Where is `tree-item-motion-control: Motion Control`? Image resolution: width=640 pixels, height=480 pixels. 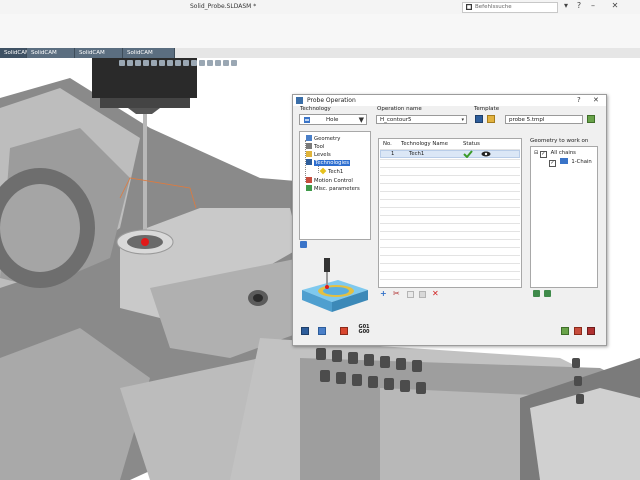 tree-item-motion-control: Motion Control is located at coordinates (329, 180).